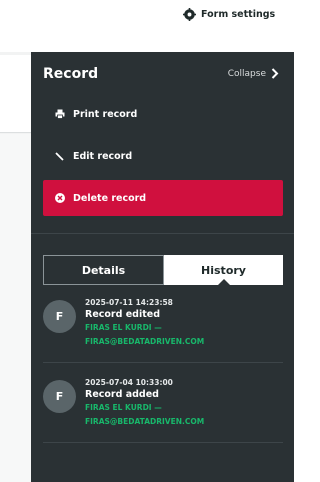 The image size is (320, 482). Describe the element at coordinates (71, 74) in the screenshot. I see `panel-title: Record` at that location.